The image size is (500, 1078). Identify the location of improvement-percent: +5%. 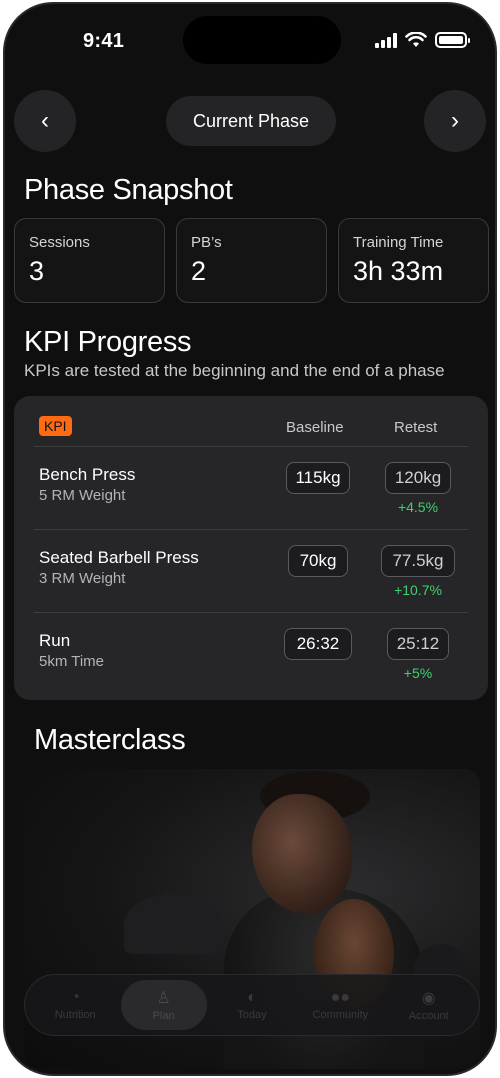
(418, 673).